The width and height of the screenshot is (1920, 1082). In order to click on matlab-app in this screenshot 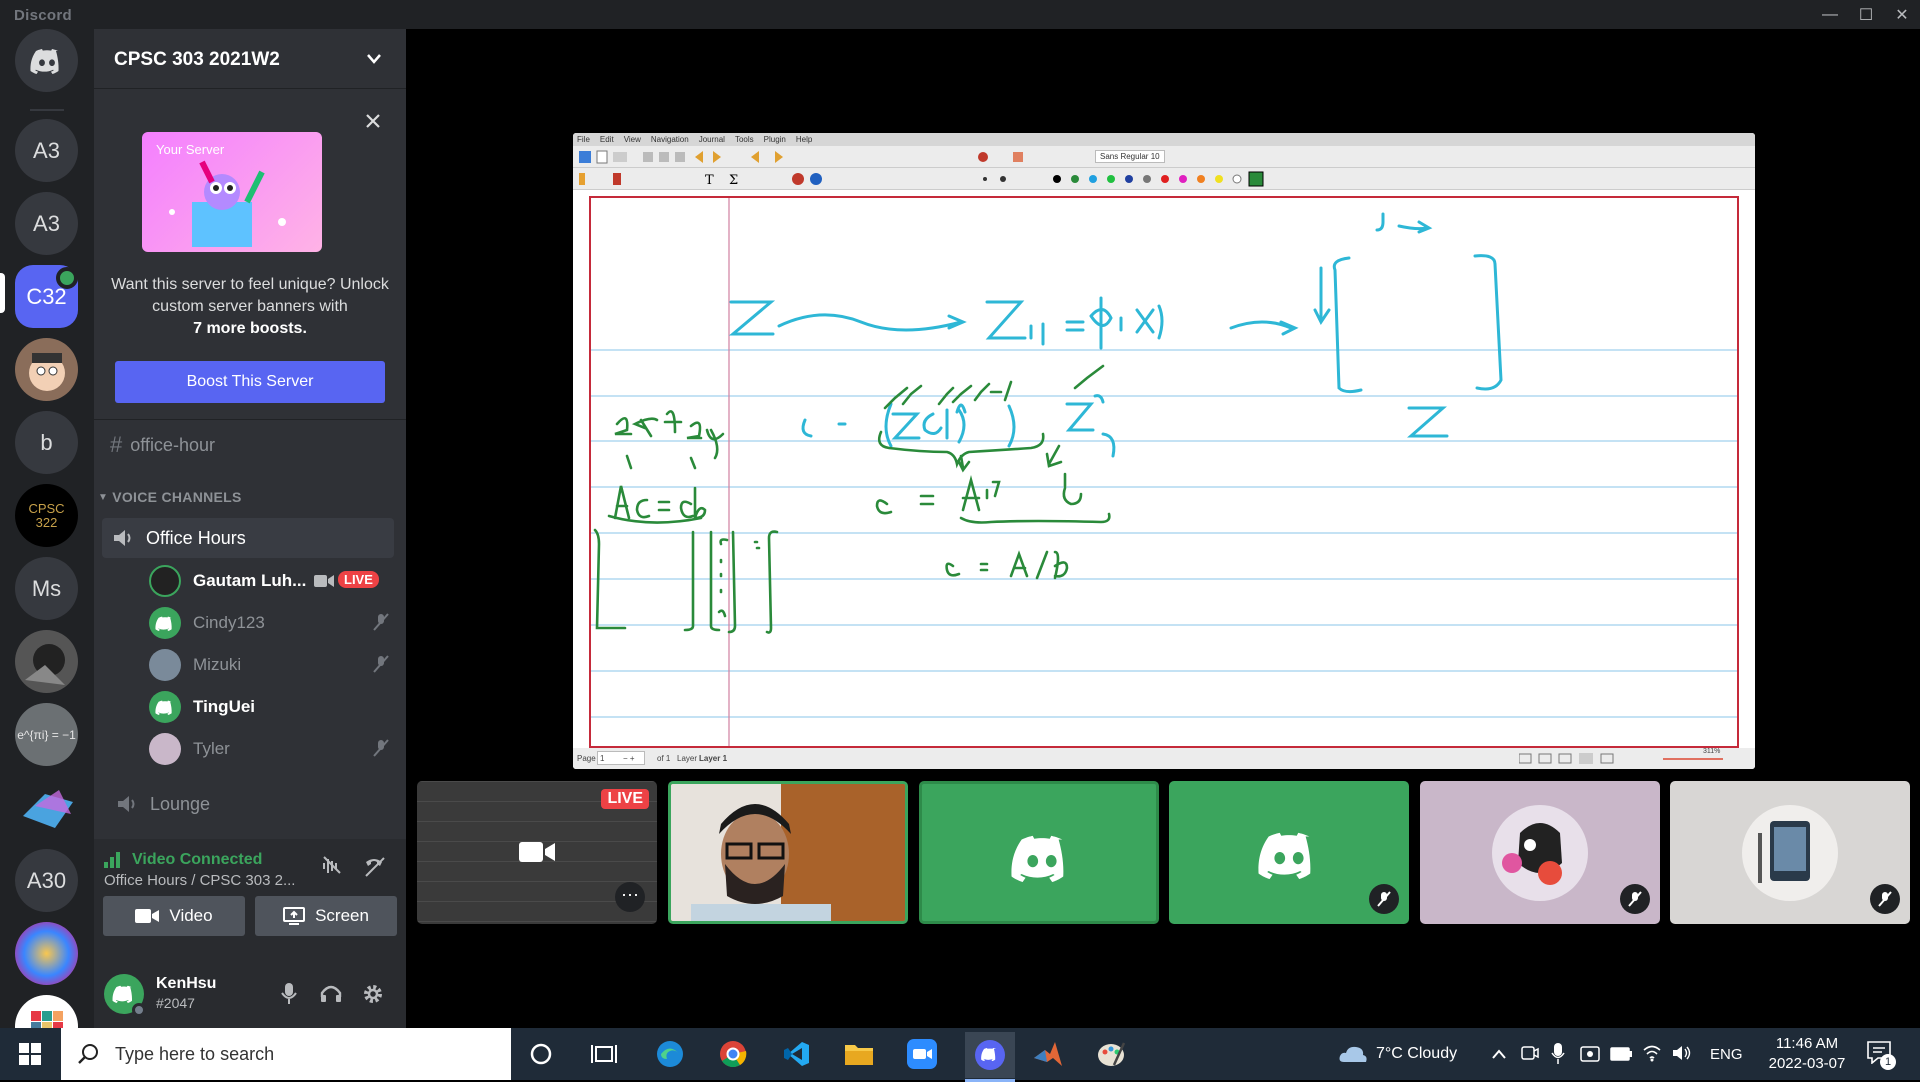, I will do `click(1048, 1054)`.